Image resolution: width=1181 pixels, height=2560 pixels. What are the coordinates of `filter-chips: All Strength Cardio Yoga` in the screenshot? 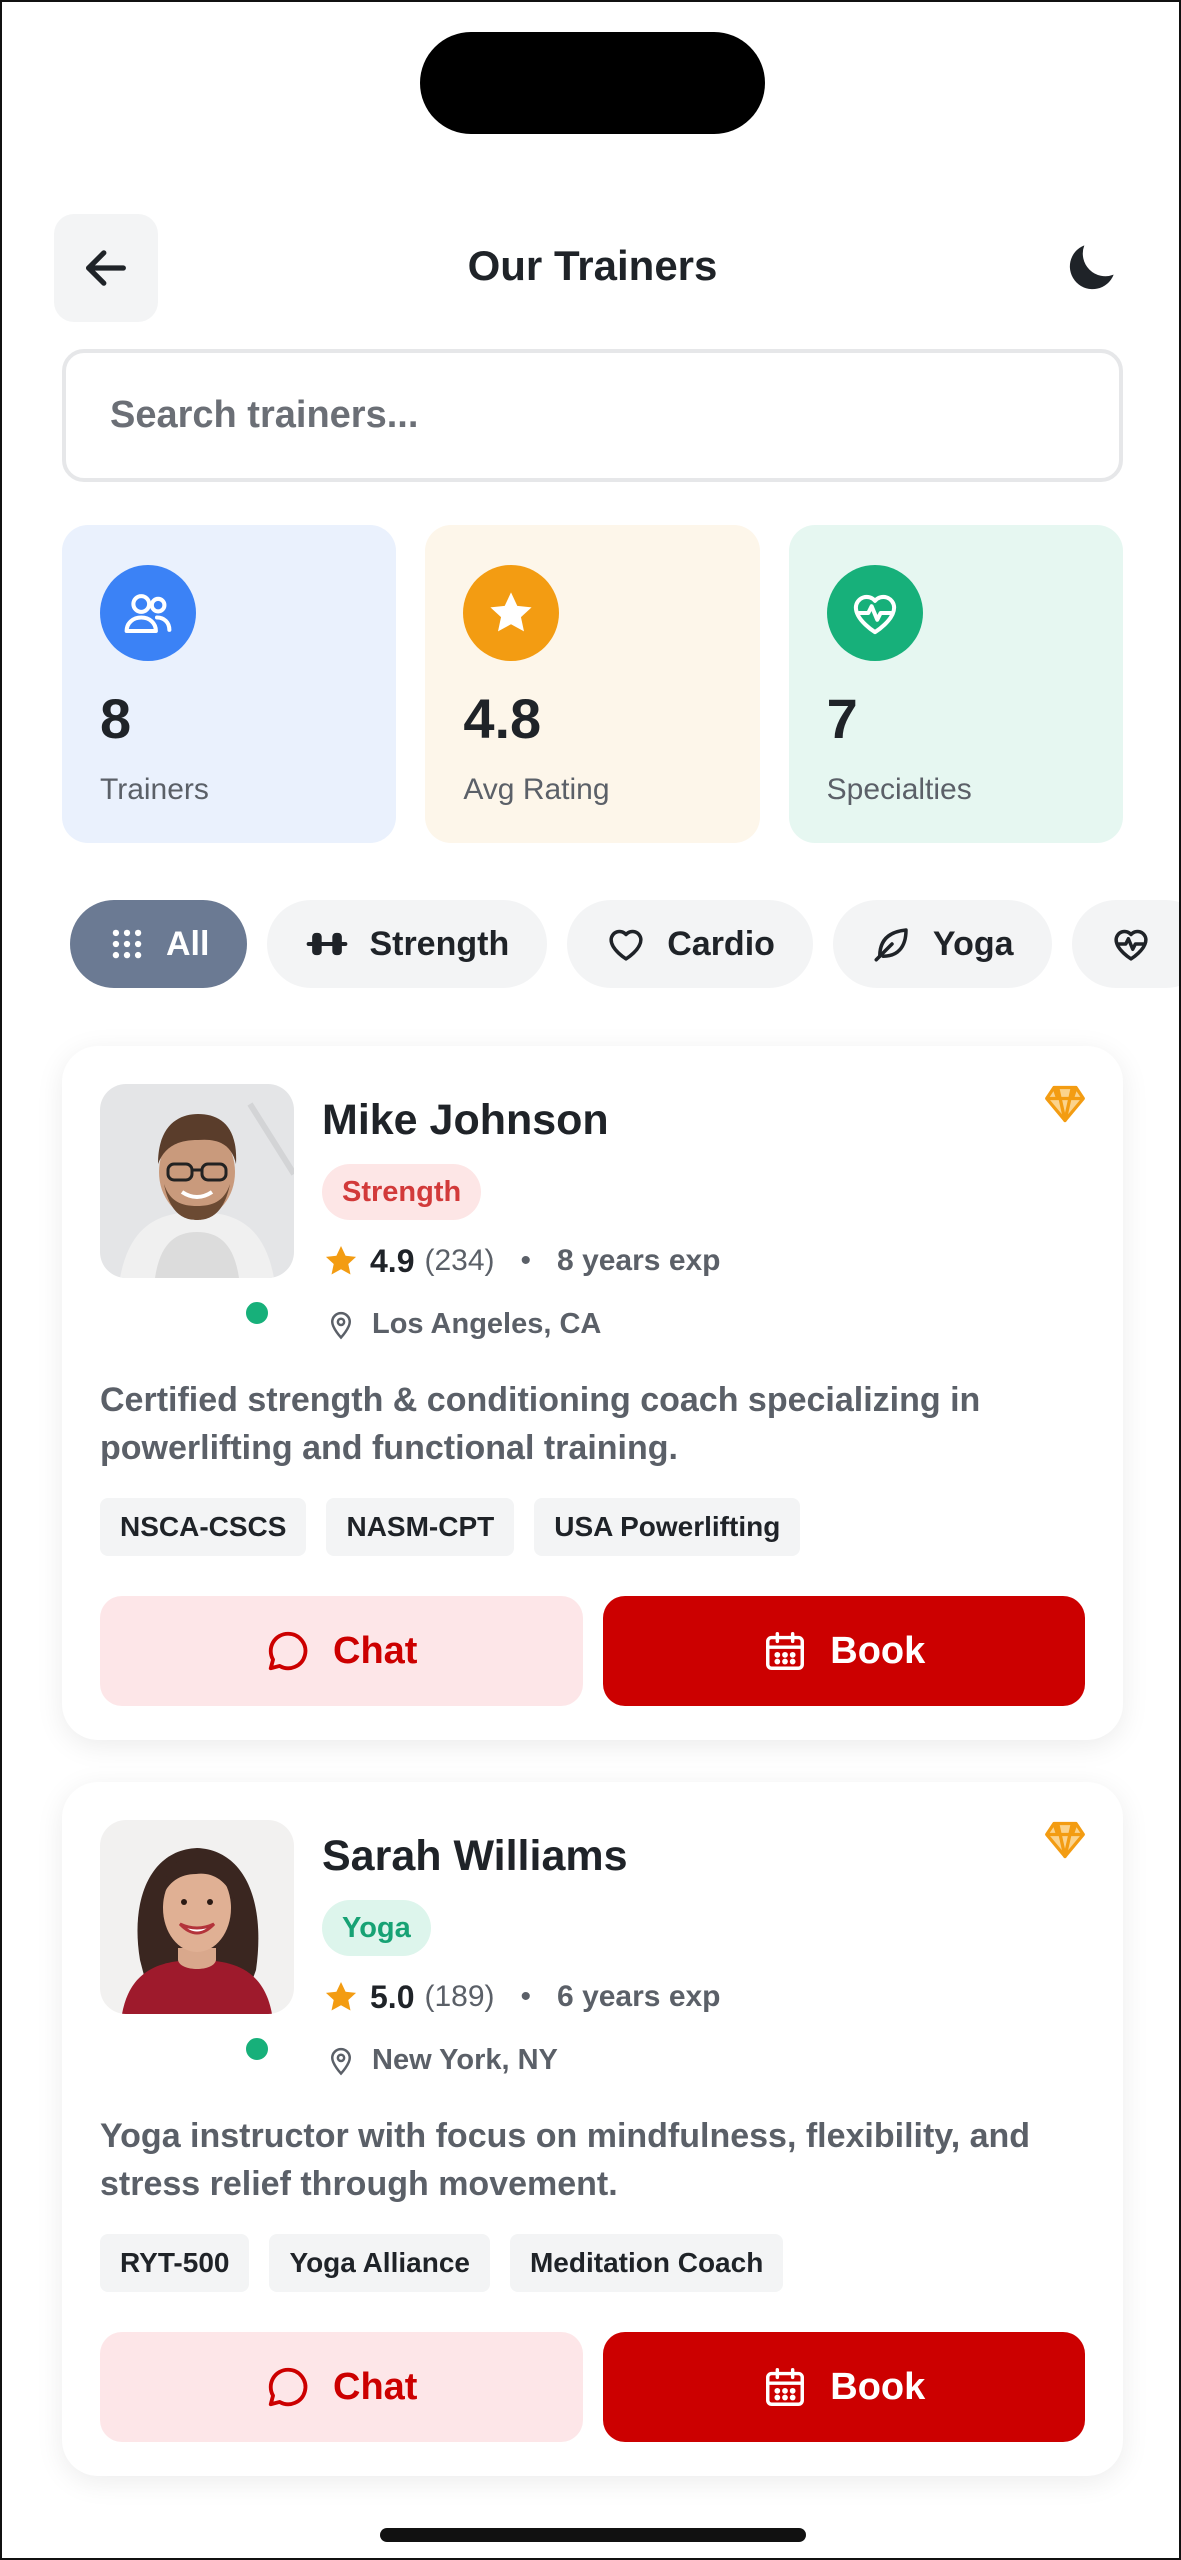 It's located at (624, 944).